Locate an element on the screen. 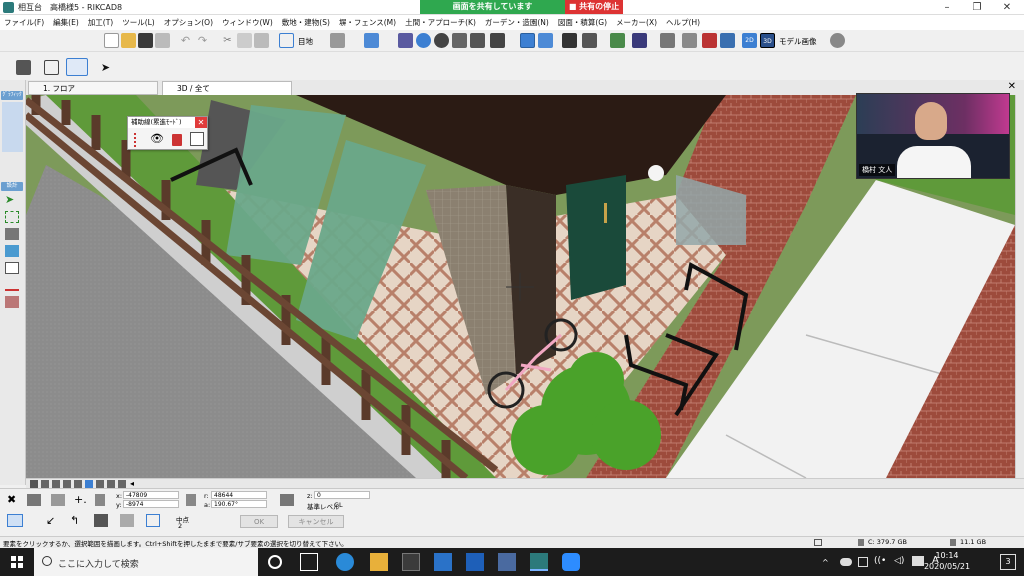  guide-line-icon is located at coordinates (153, 520).